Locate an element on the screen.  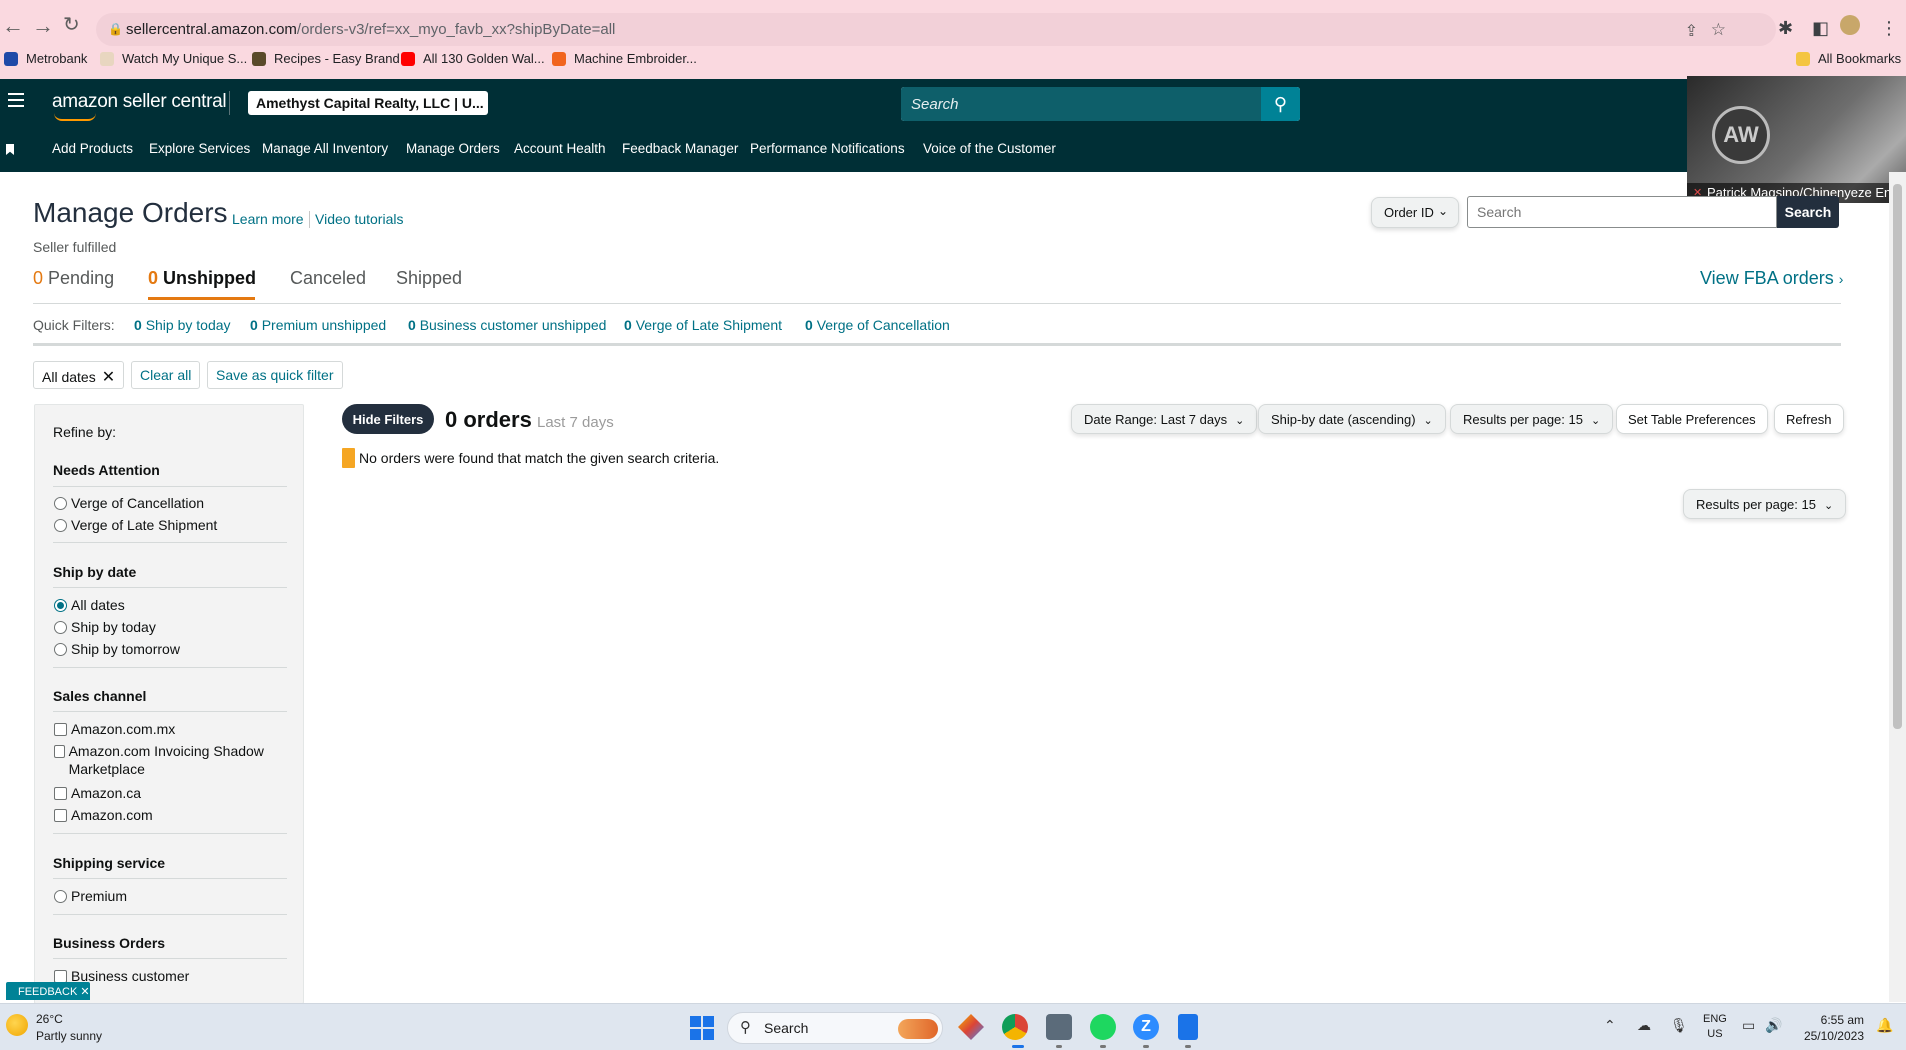
back-arrow-icon: ← is located at coordinates (13, 26).